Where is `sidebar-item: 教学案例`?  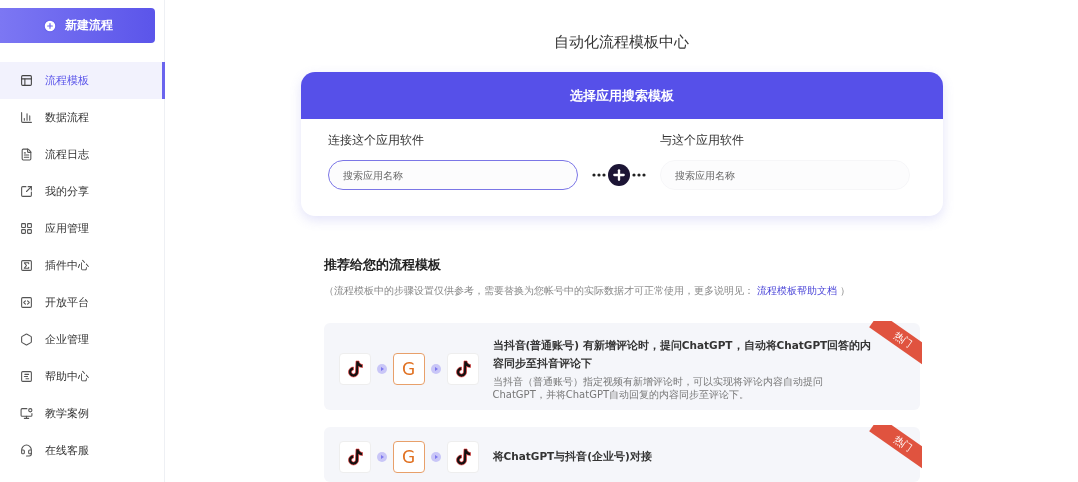
sidebar-item: 教学案例 is located at coordinates (82, 413).